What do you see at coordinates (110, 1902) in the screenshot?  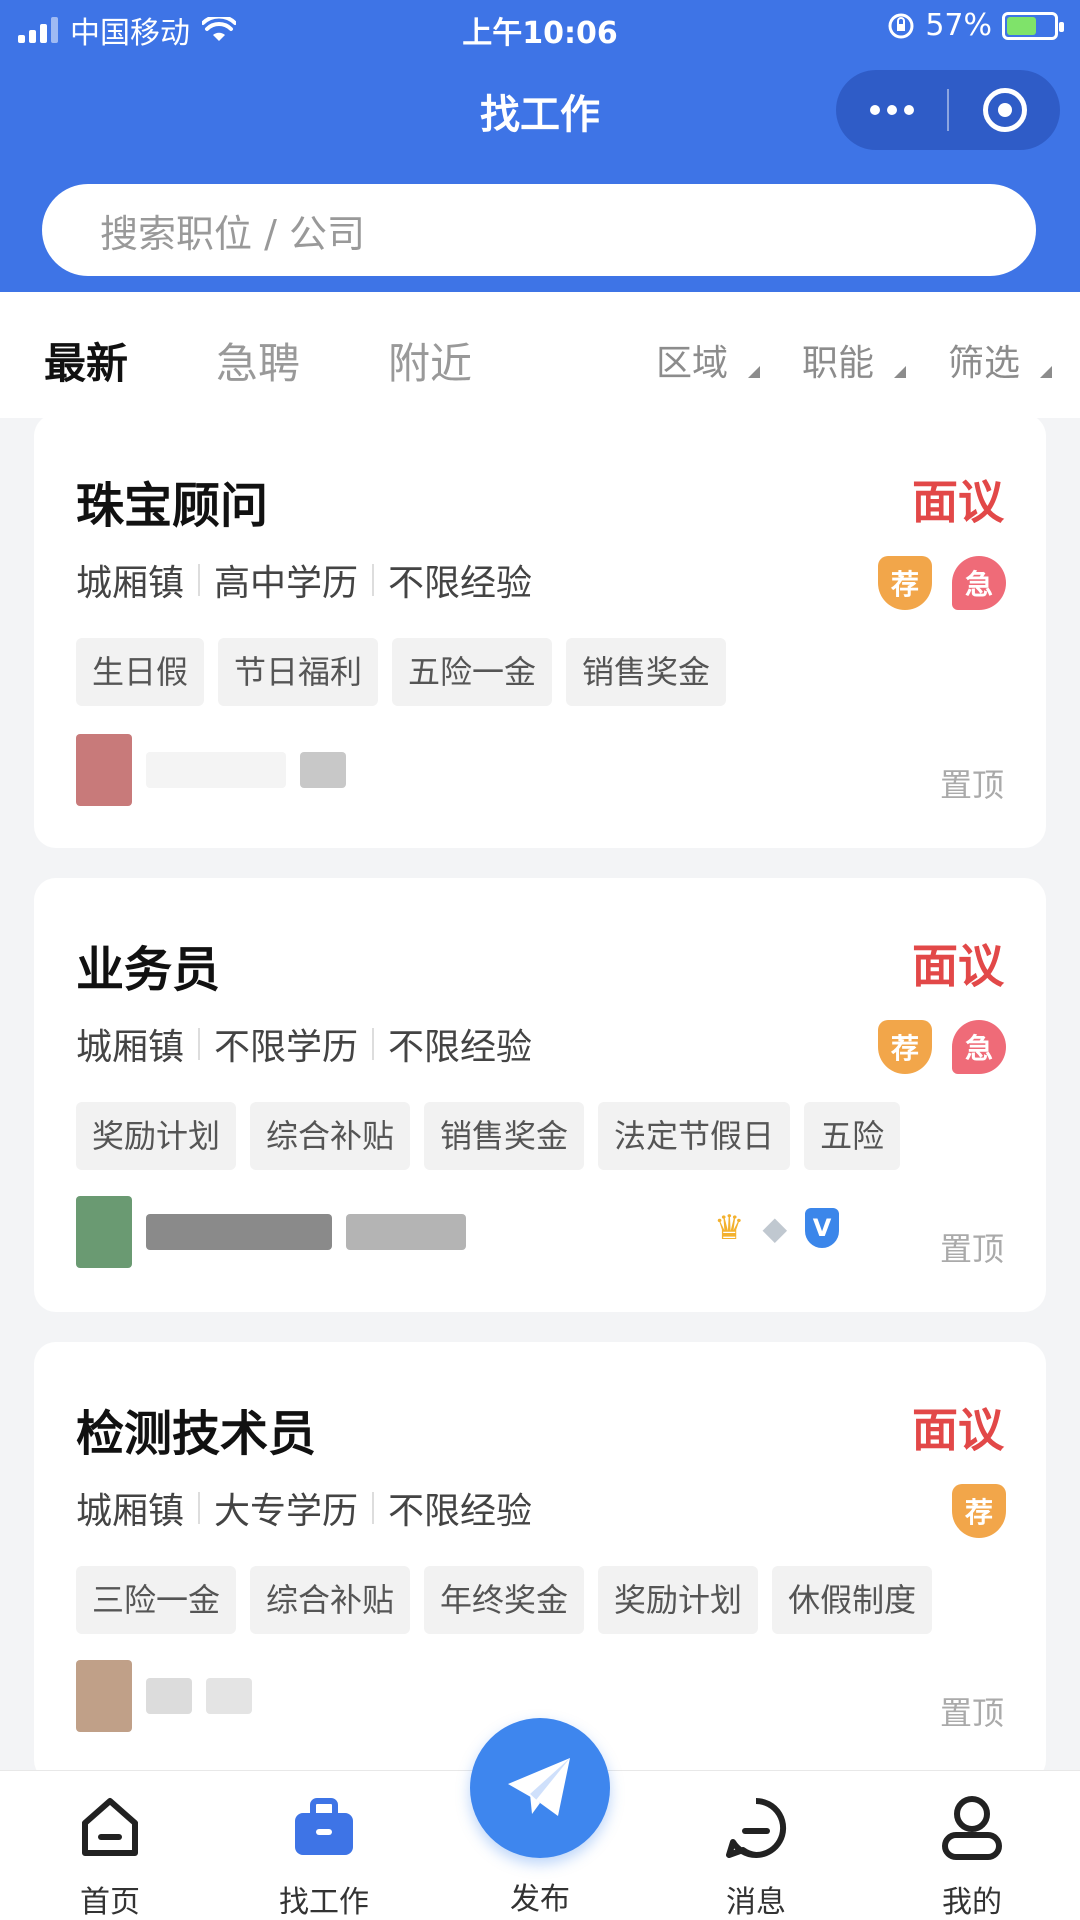 I see `tab-home-label: 首页` at bounding box center [110, 1902].